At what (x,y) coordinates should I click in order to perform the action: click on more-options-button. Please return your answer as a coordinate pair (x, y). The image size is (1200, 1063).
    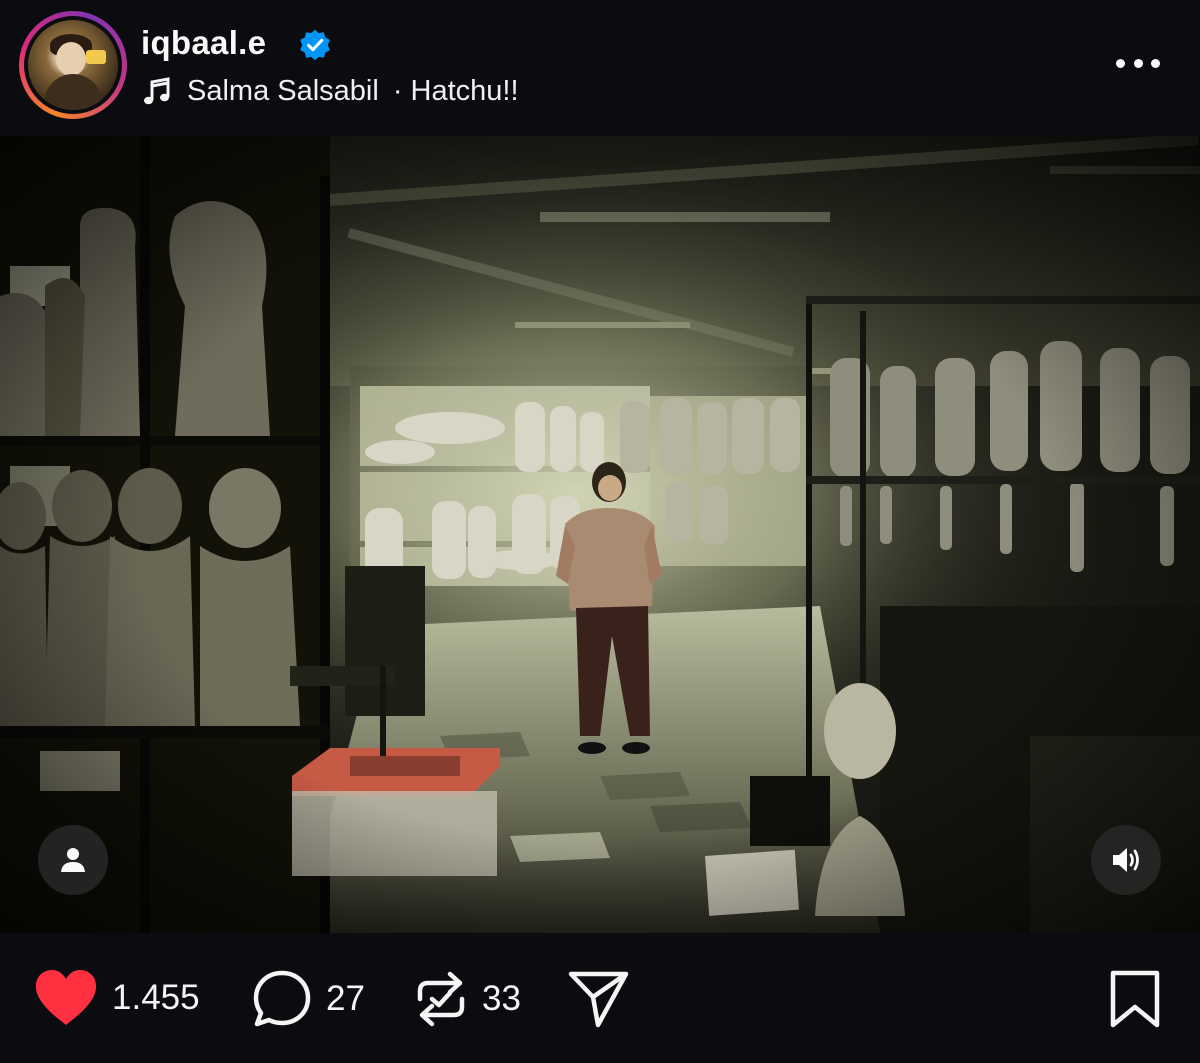
    Looking at the image, I should click on (1138, 63).